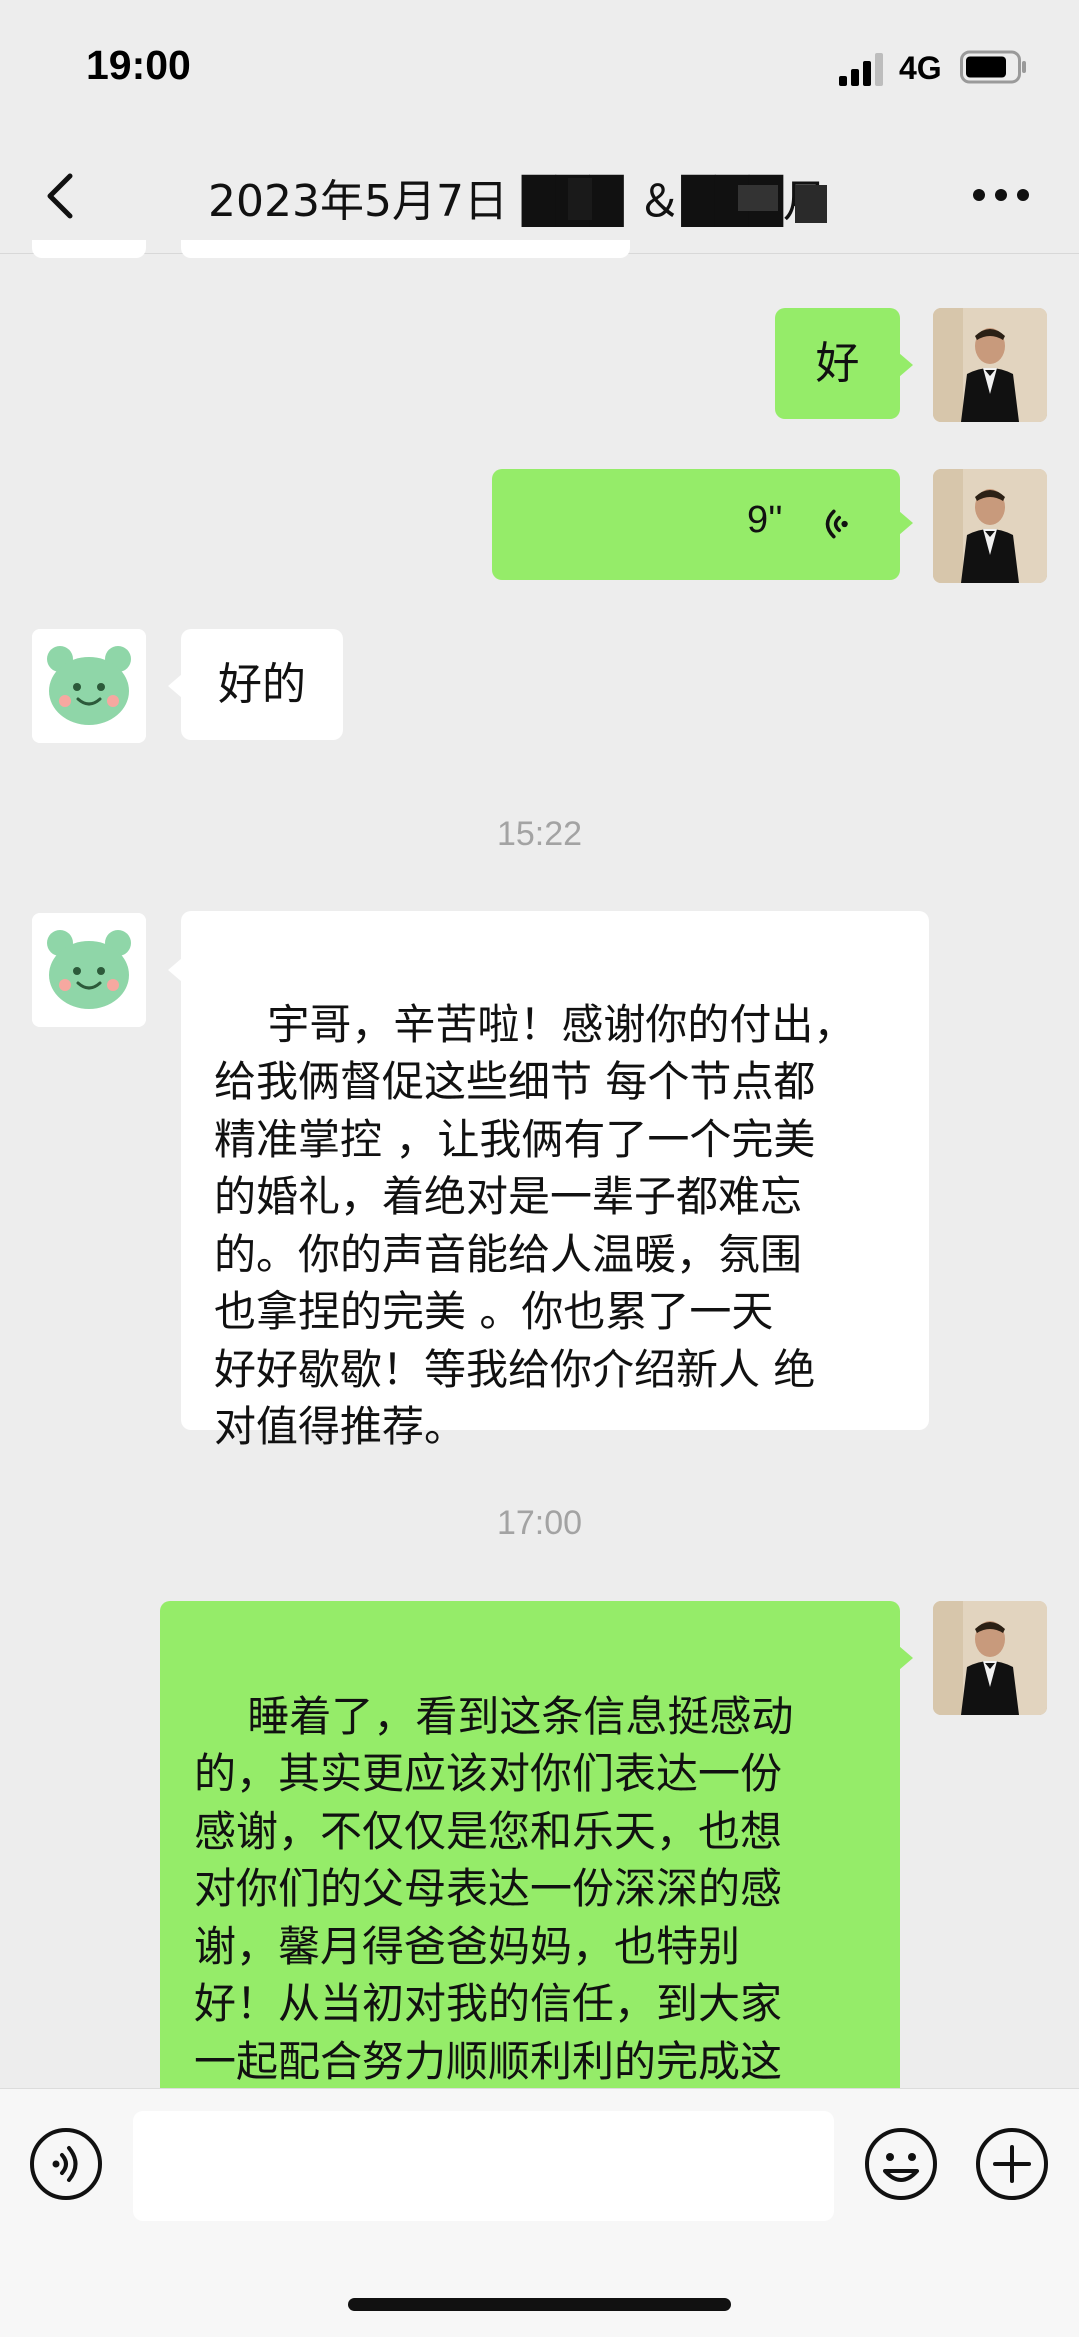 This screenshot has height=2337, width=1079. What do you see at coordinates (66, 2164) in the screenshot?
I see `voice-input-icon` at bounding box center [66, 2164].